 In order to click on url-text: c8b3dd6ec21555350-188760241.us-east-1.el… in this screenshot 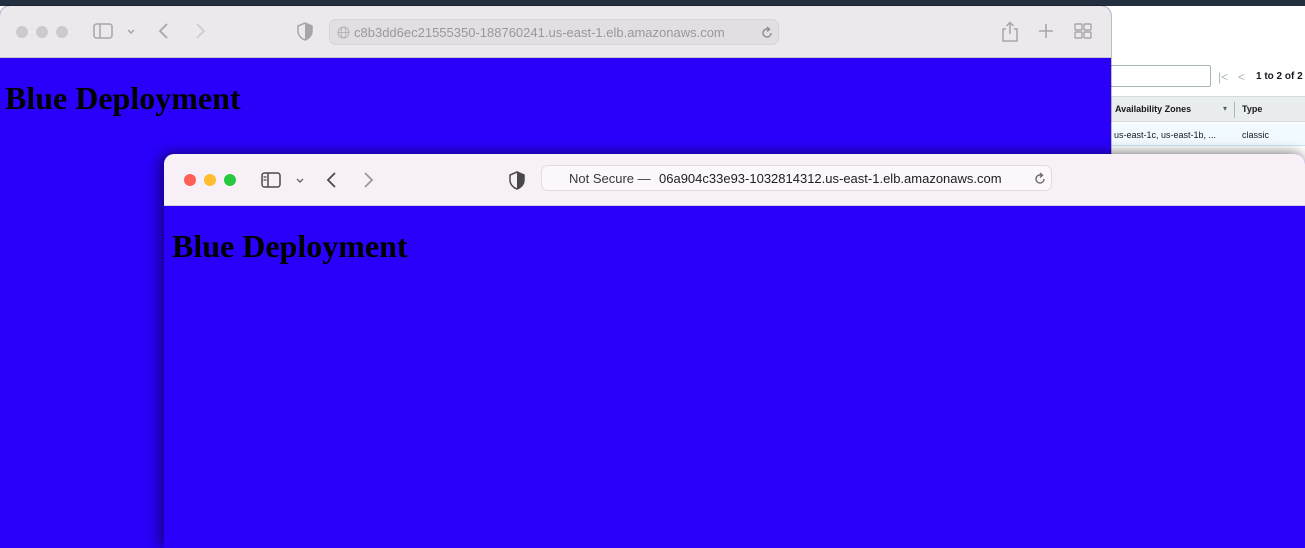, I will do `click(539, 32)`.